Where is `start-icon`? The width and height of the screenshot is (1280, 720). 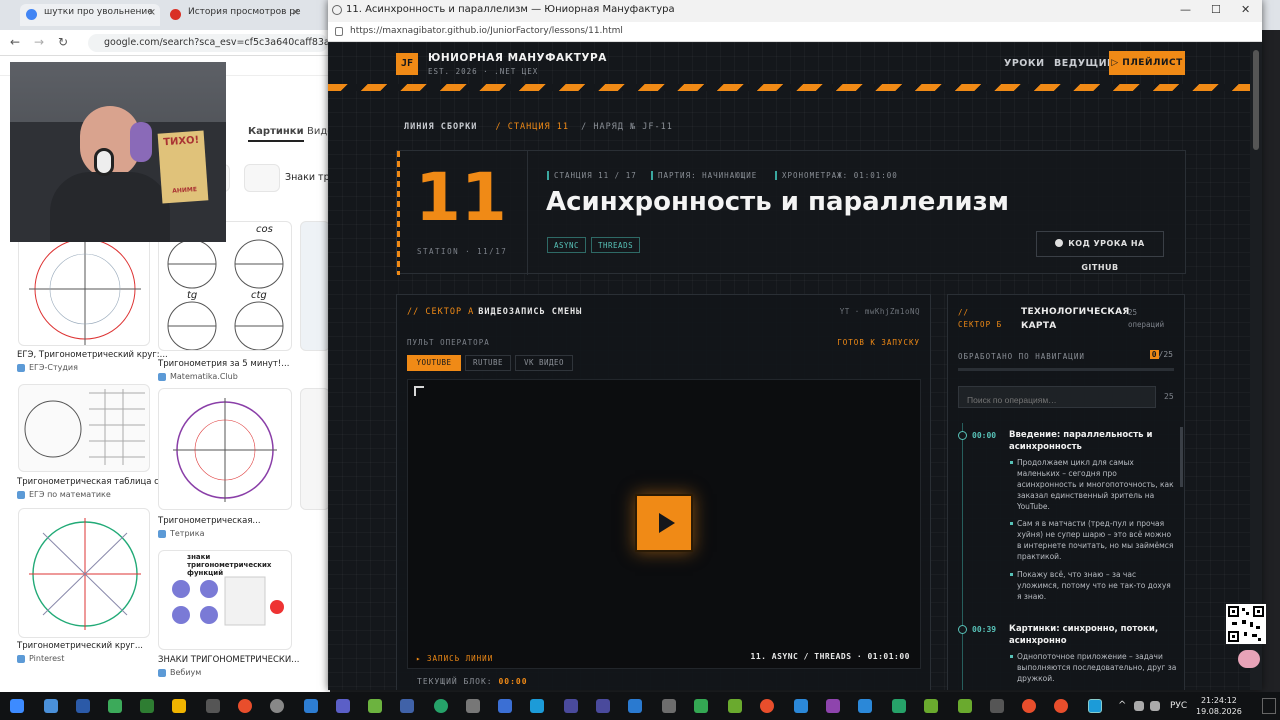 start-icon is located at coordinates (17, 706).